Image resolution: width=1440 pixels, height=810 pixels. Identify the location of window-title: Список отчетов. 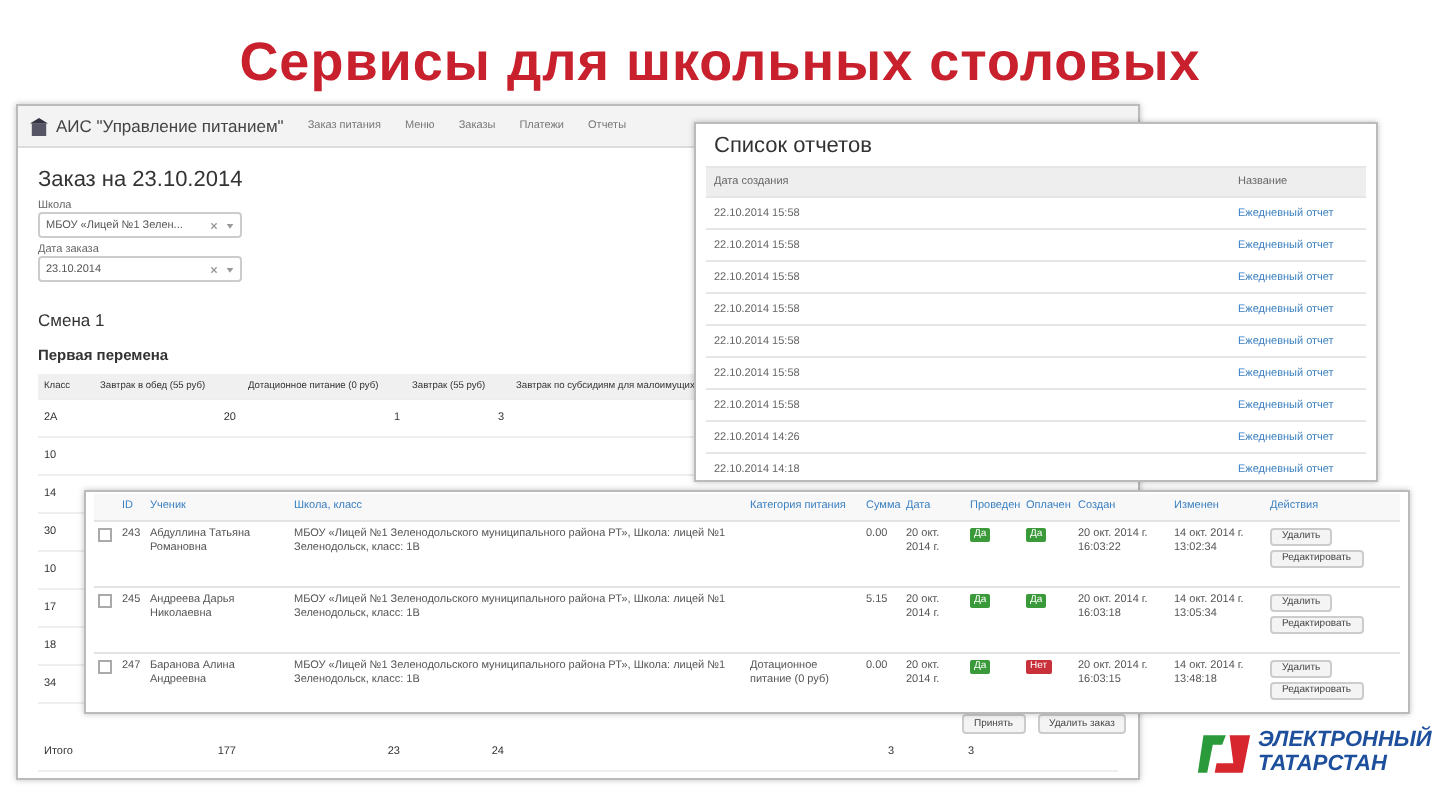
(793, 146).